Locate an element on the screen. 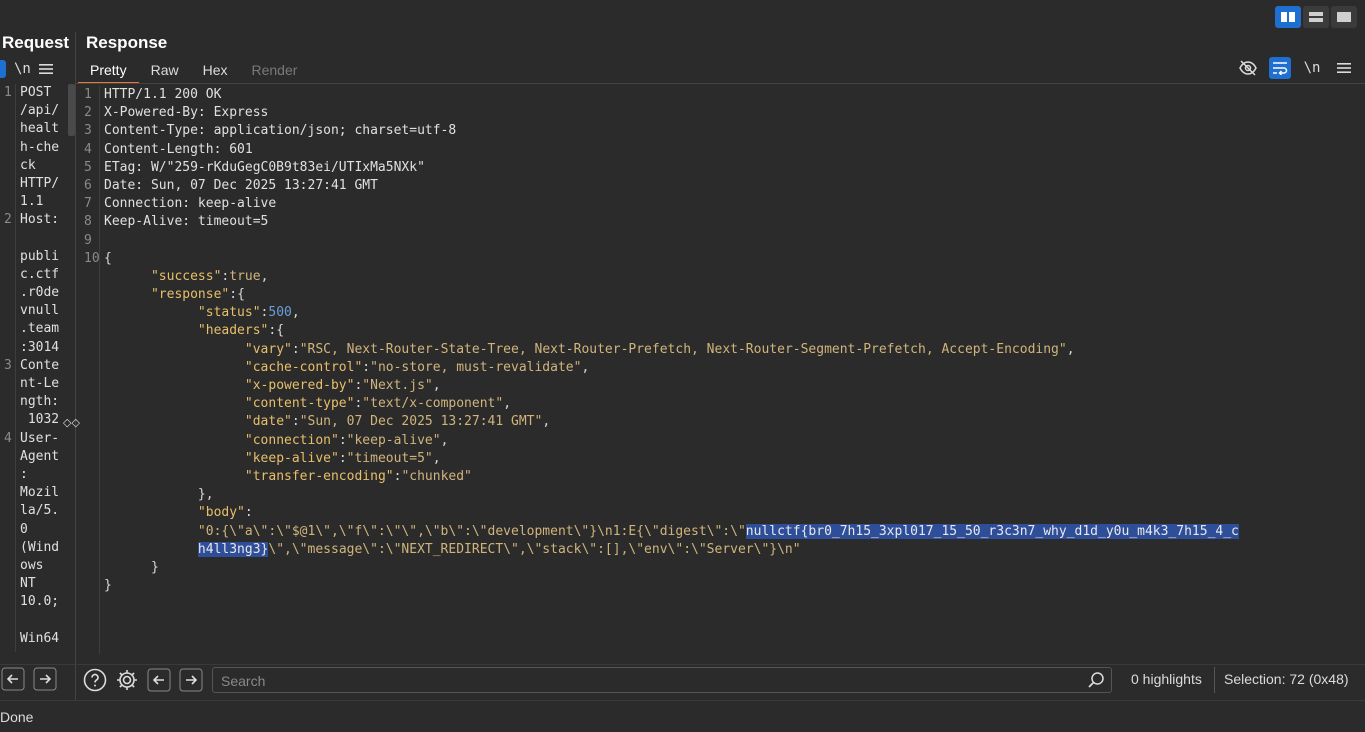 Image resolution: width=1365 pixels, height=732 pixels. split-horizontal-layout-button is located at coordinates (1288, 17).